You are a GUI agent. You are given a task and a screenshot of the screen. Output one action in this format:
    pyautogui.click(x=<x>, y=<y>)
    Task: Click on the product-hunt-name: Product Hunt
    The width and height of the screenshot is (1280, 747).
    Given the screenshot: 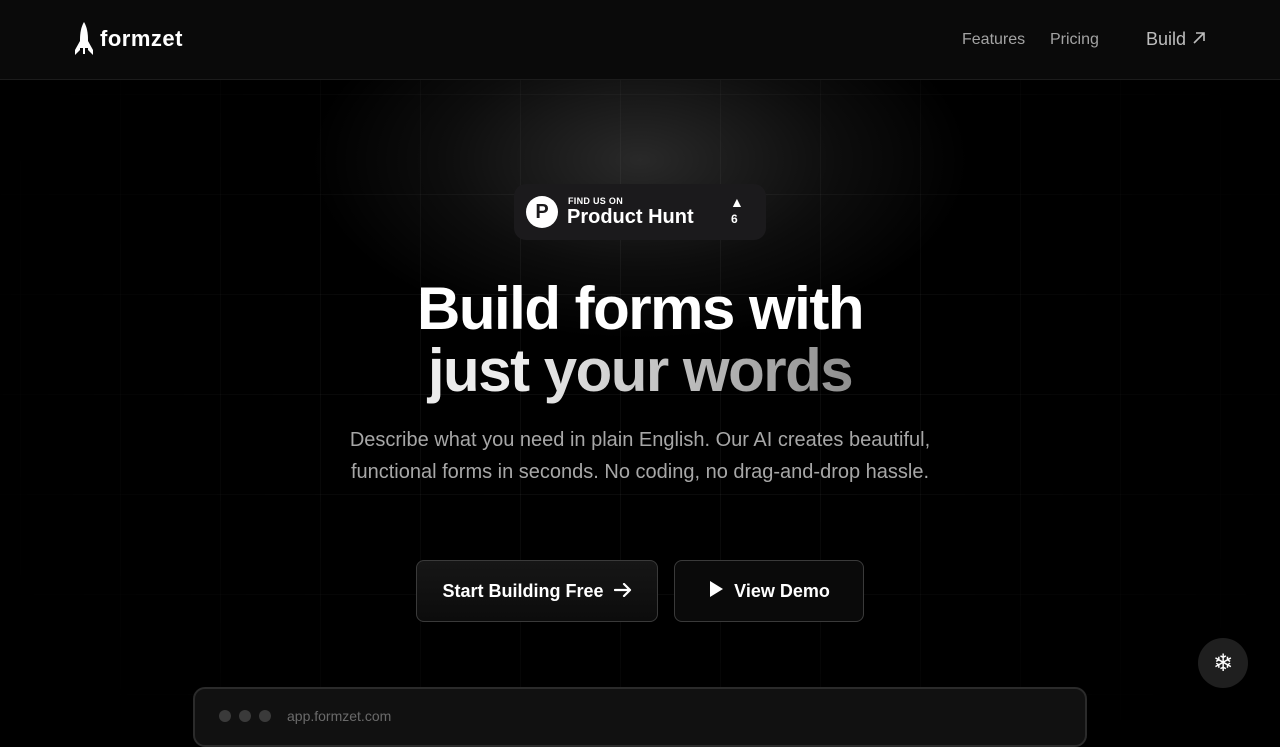 What is the action you would take?
    pyautogui.click(x=630, y=217)
    